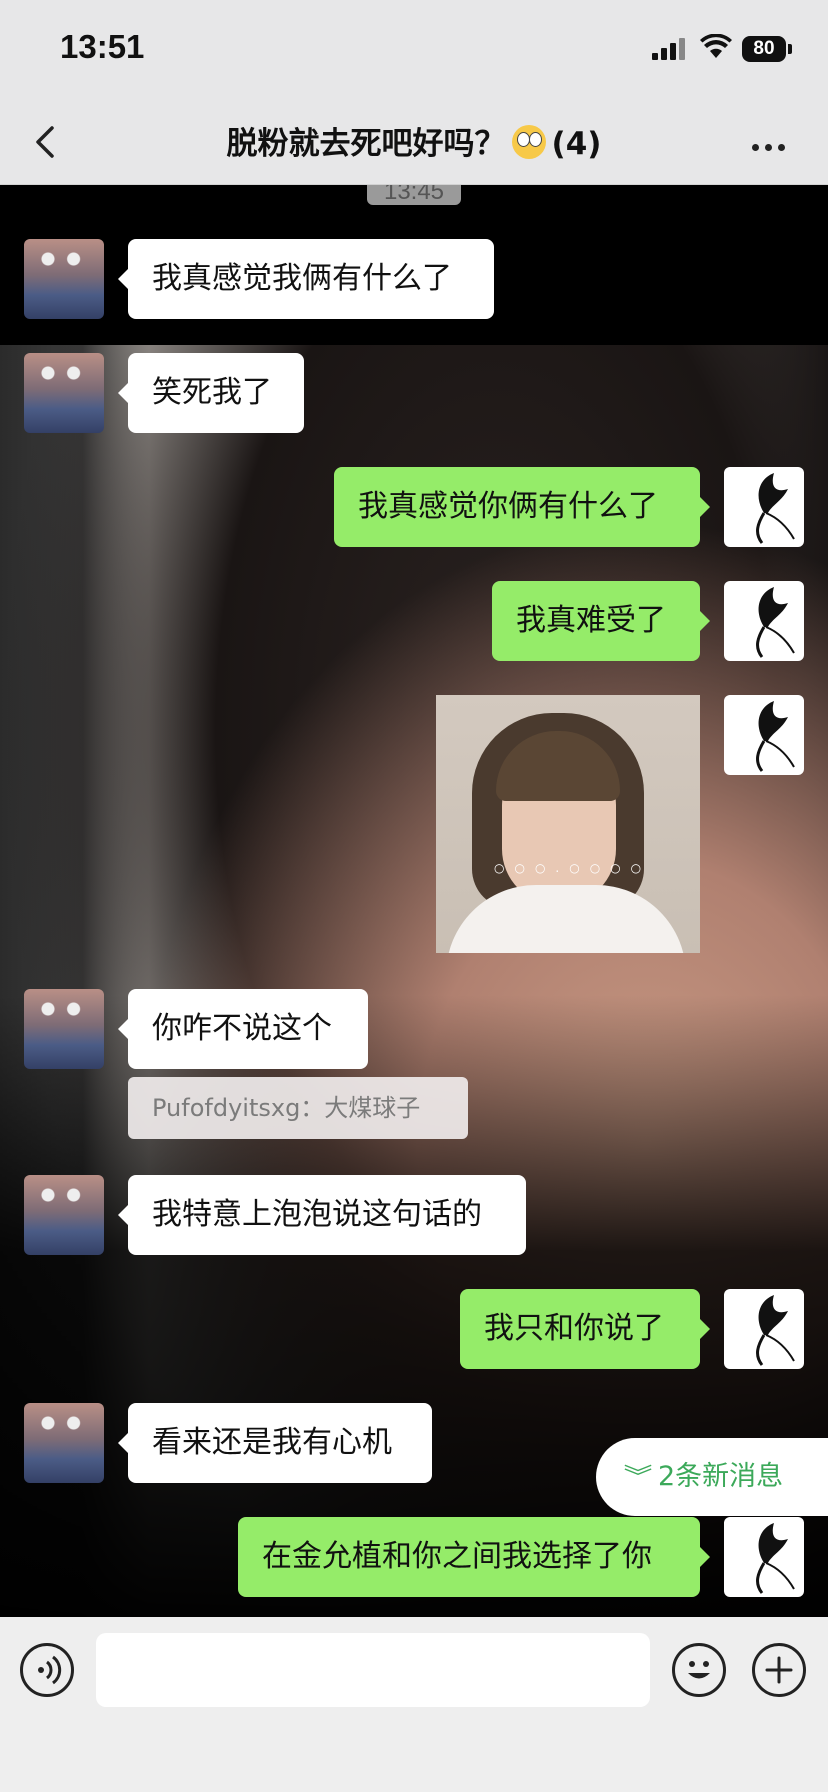 Image resolution: width=828 pixels, height=1792 pixels. Describe the element at coordinates (568, 824) in the screenshot. I see `image-message: ○○○.○○○○` at that location.